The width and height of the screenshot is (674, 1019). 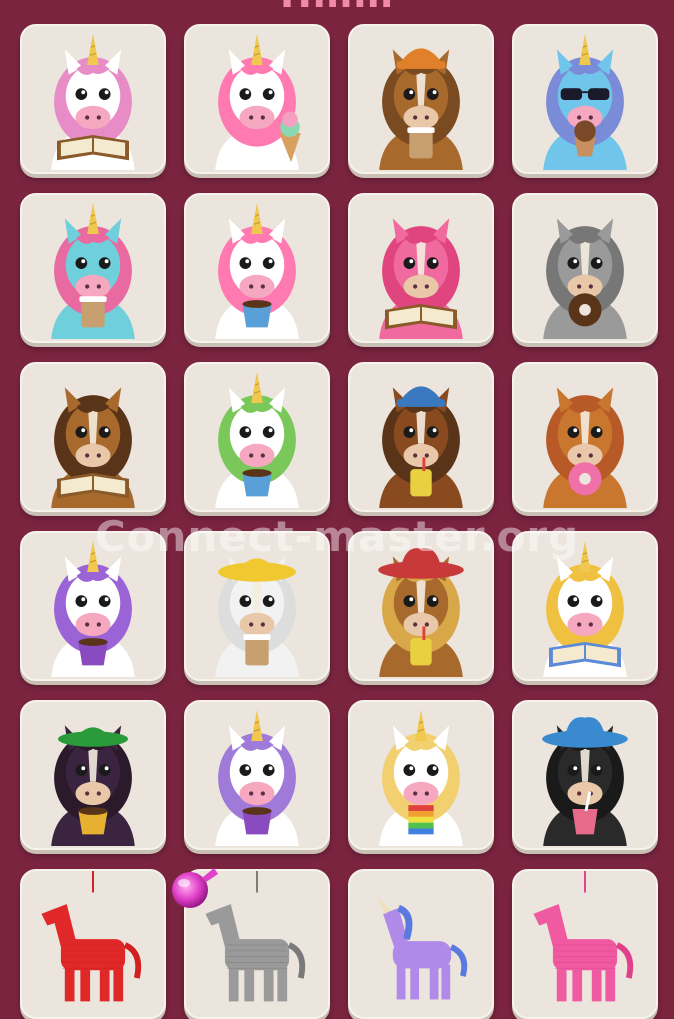 I want to click on unicorn-purple-mane-icon, so click(x=93, y=608).